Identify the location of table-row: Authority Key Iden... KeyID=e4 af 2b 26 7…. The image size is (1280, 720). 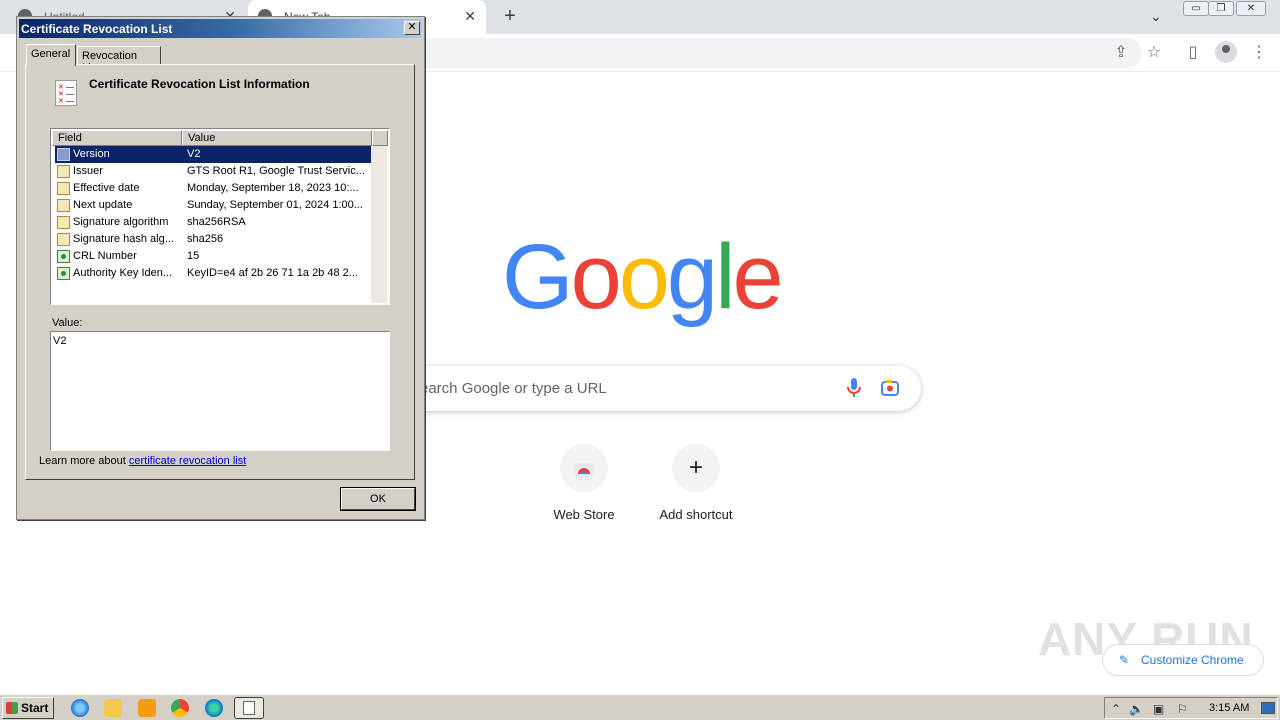
(214, 273).